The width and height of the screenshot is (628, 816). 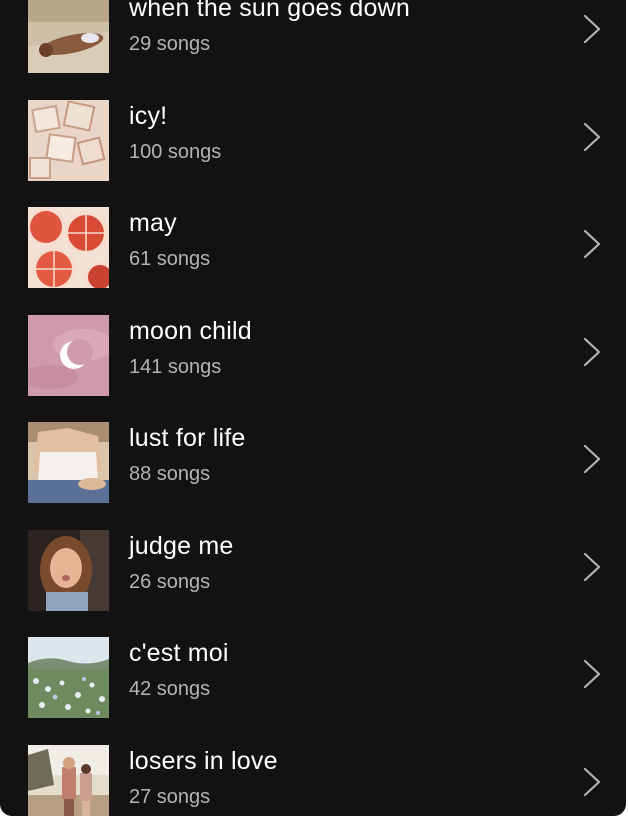 What do you see at coordinates (175, 366) in the screenshot?
I see `playlist-song-count: 141 songs` at bounding box center [175, 366].